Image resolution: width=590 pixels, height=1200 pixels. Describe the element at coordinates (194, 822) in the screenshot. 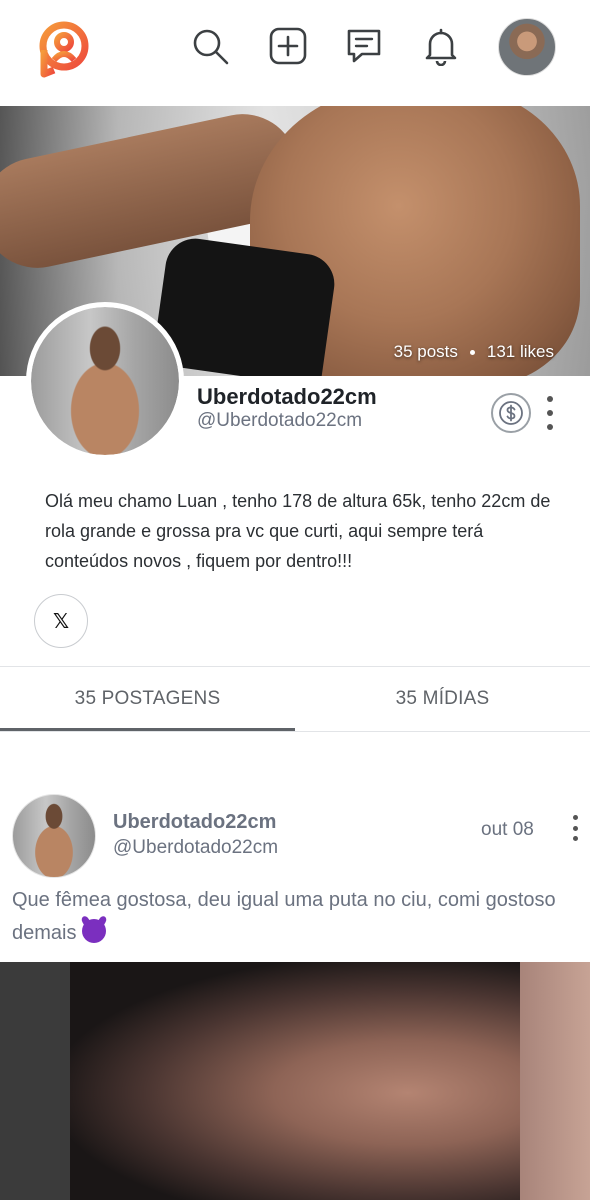

I see `post-author-name: Uberdotado22cm` at that location.